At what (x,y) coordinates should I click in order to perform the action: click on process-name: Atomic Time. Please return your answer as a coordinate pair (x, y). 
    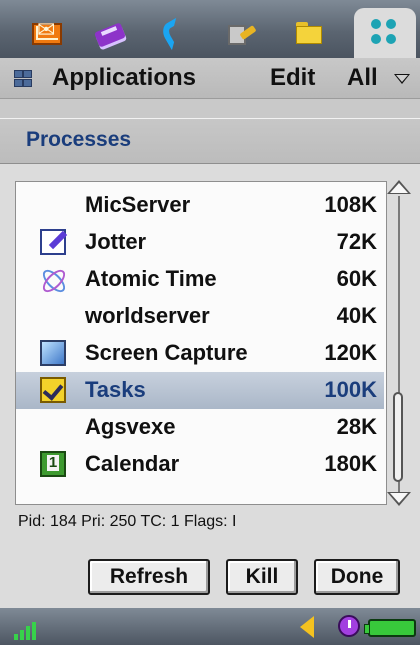
    Looking at the image, I should click on (151, 278).